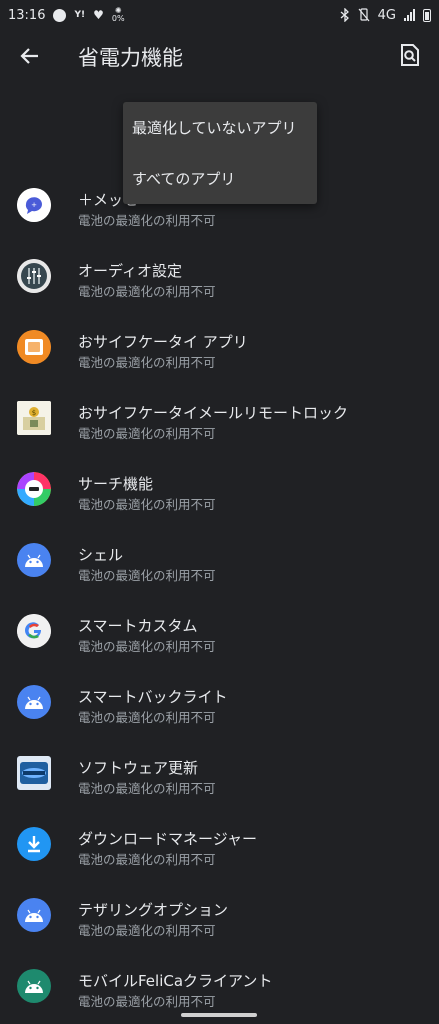 Image resolution: width=439 pixels, height=1024 pixels. I want to click on xperia-icon, so click(34, 773).